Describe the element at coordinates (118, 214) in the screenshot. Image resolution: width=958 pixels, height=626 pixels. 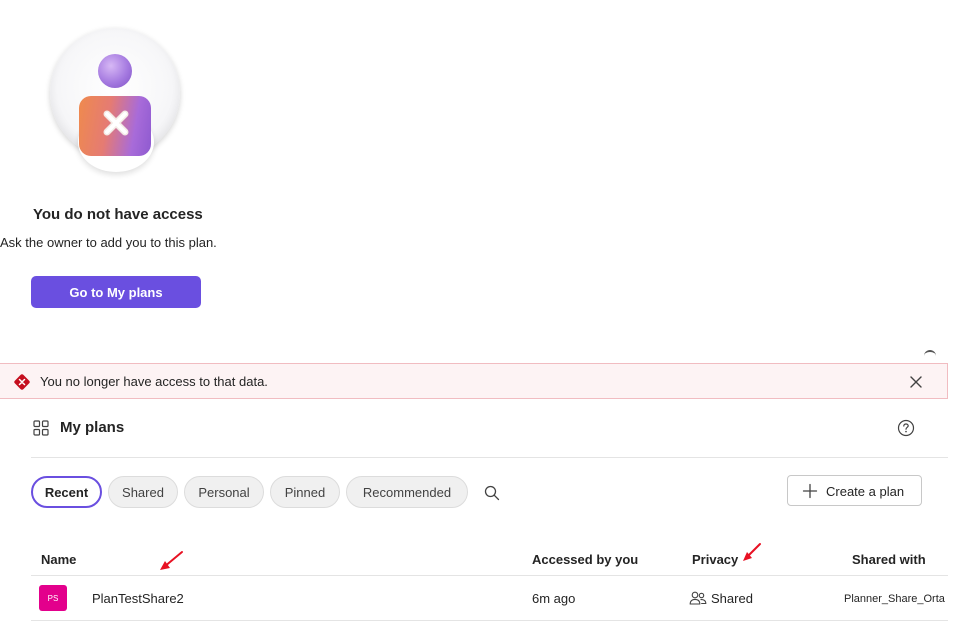
I see `no-access-title: You do not have access` at that location.